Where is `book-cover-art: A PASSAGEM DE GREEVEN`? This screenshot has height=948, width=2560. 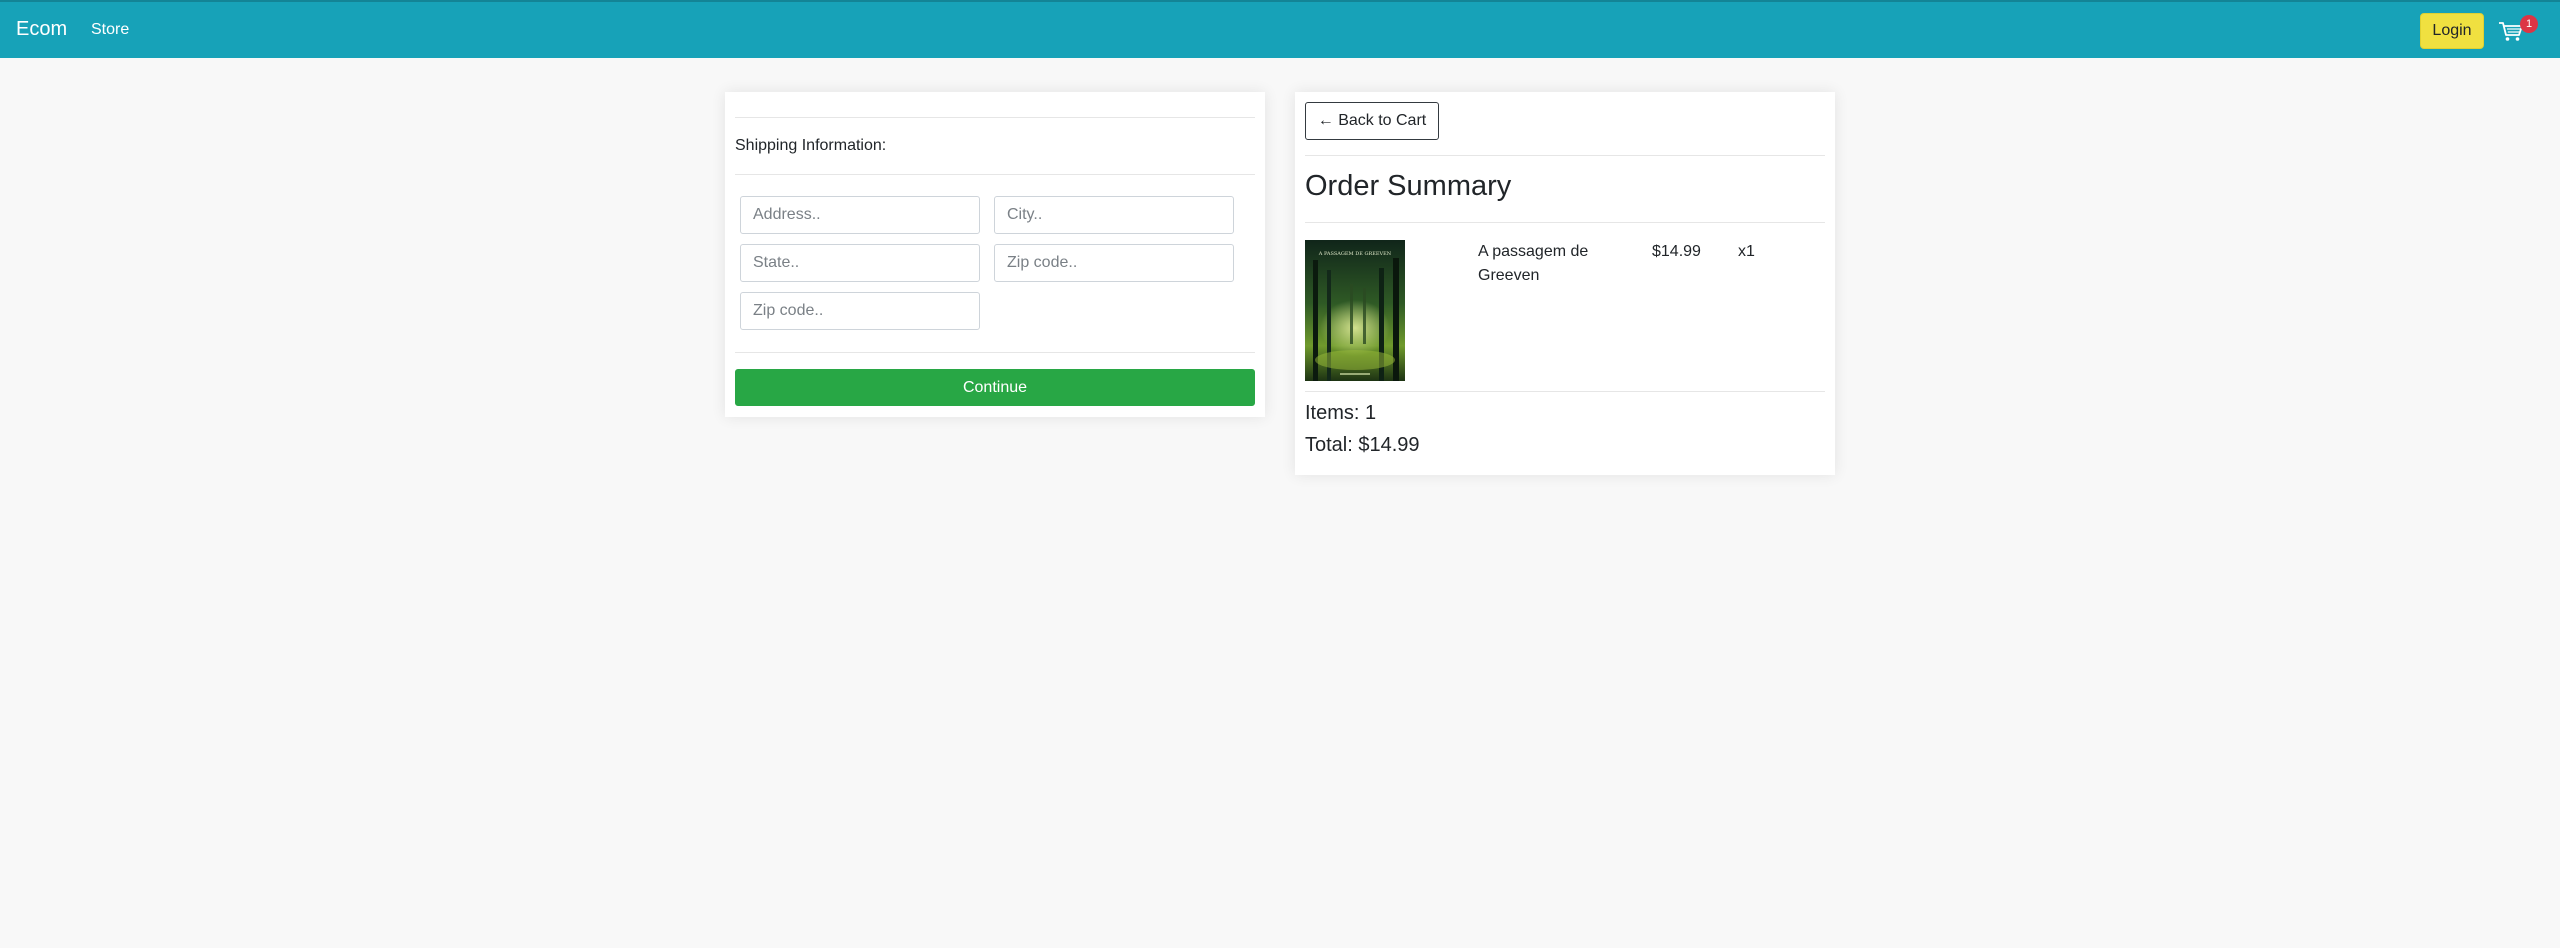
book-cover-art: A PASSAGEM DE GREEVEN is located at coordinates (1355, 310).